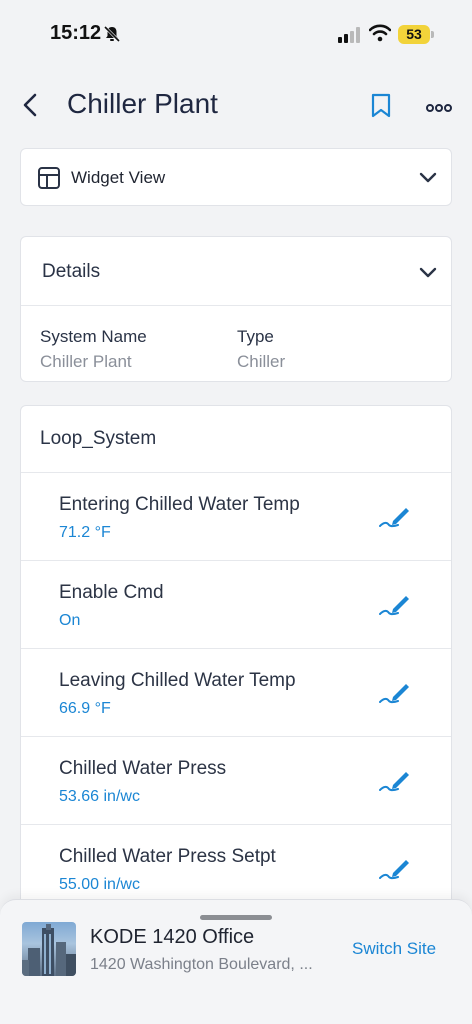 The width and height of the screenshot is (472, 1024). I want to click on cellular-signal-icon, so click(350, 37).